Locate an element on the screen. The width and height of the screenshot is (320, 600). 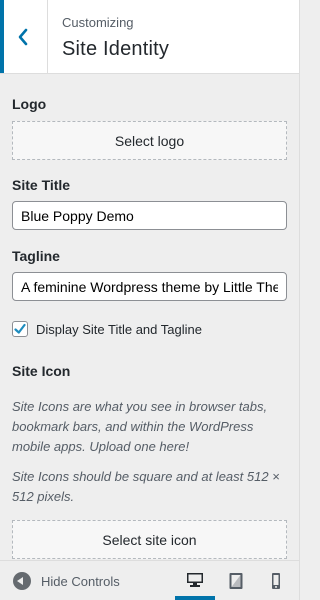
back-button is located at coordinates (24, 36).